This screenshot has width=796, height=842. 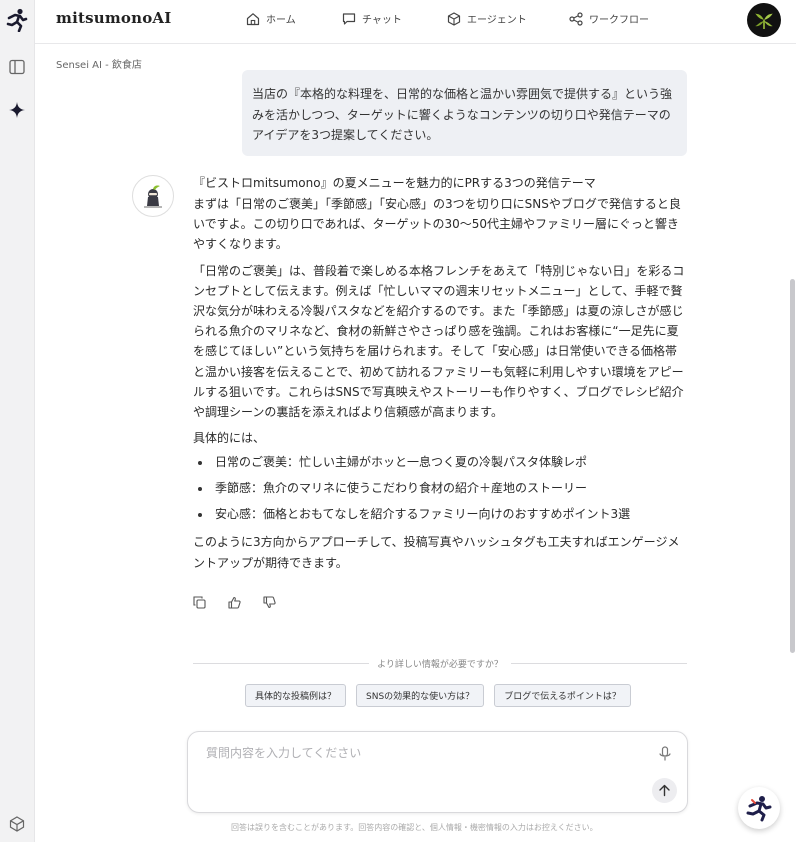 I want to click on nav-agent: エージェント, so click(x=487, y=18).